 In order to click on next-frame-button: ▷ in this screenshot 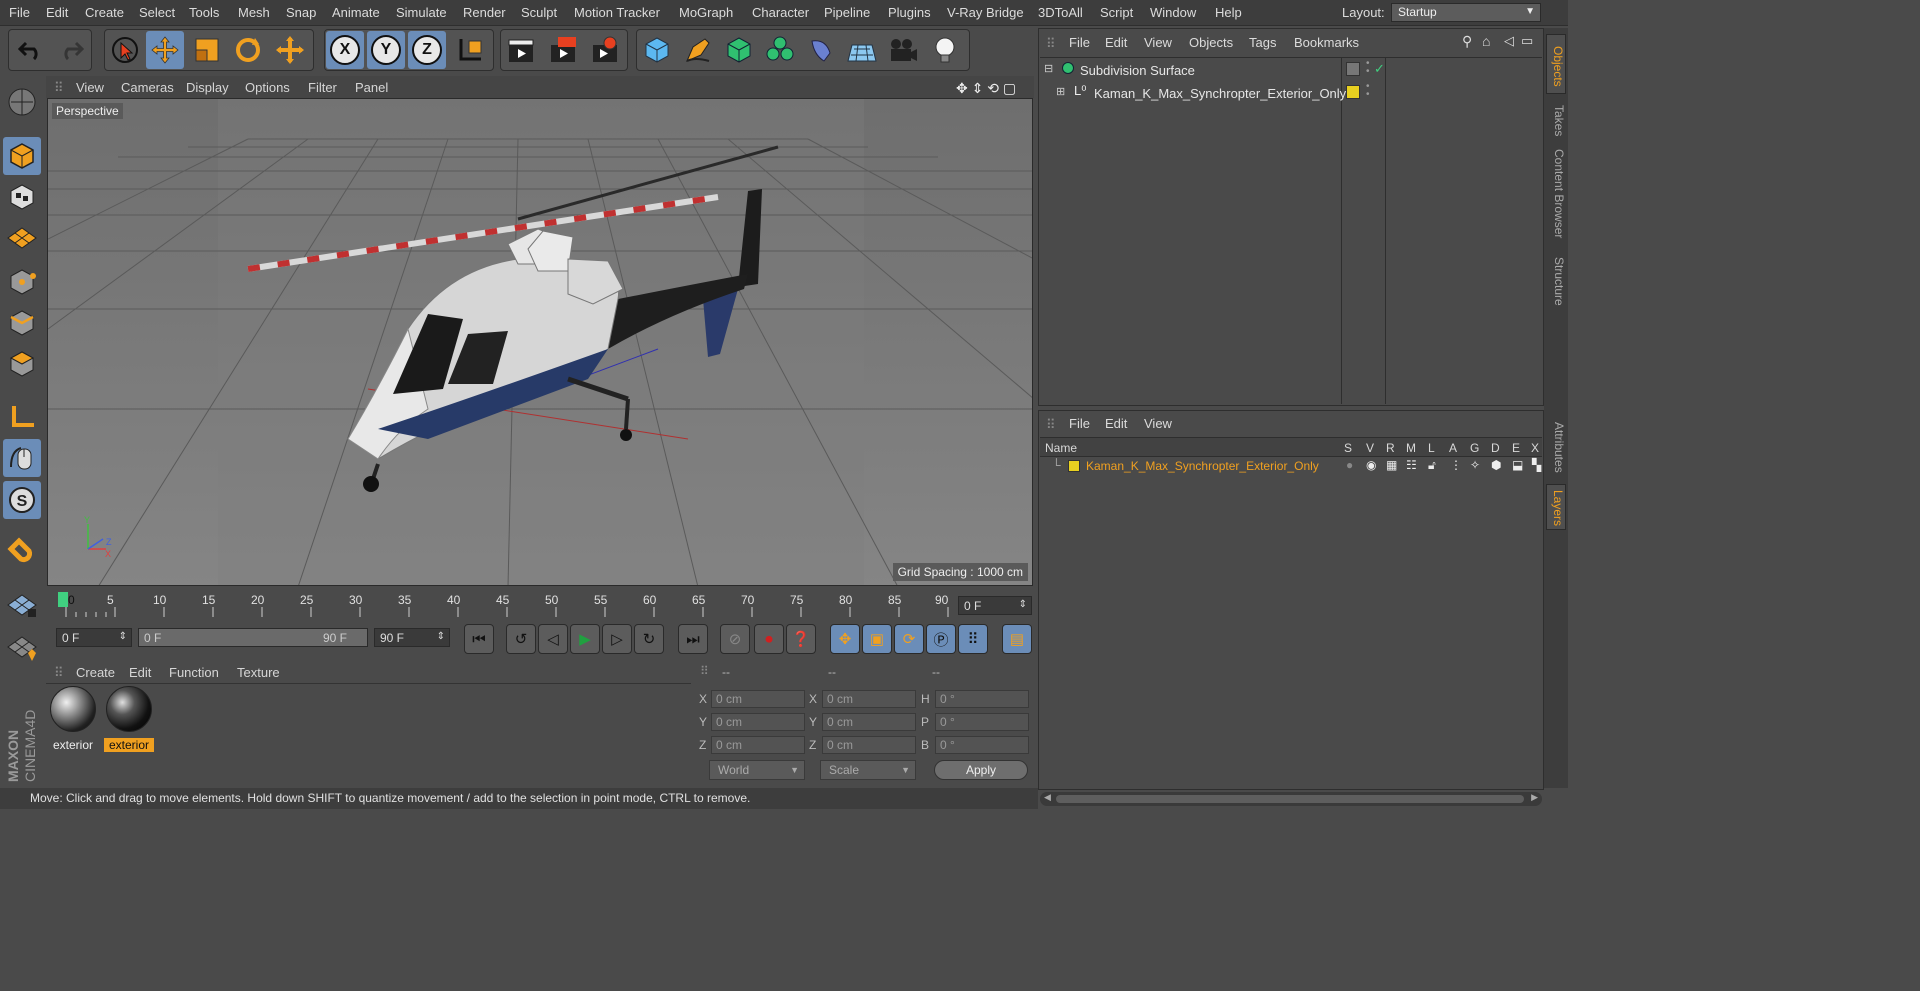, I will do `click(617, 639)`.